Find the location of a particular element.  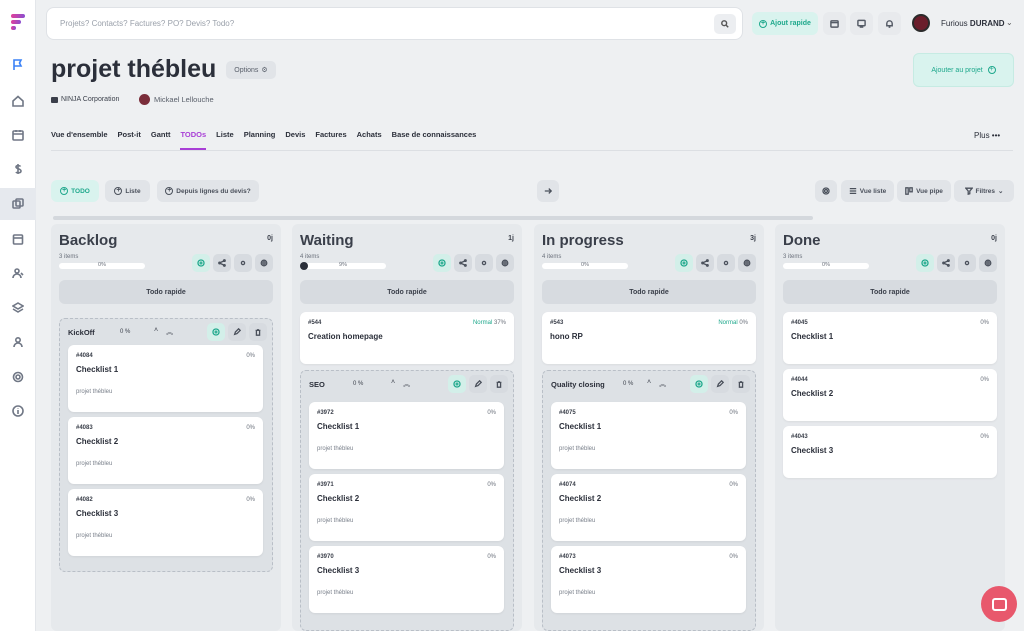

todo-card: #3971 0% Checklist 2 projet thébleu is located at coordinates (406, 507).